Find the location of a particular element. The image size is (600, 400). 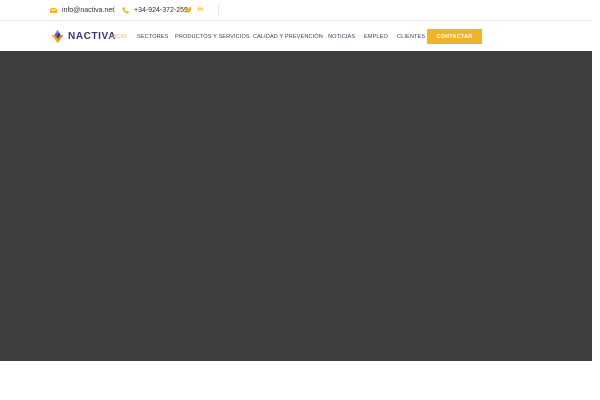

contactar-button: CONTACTAR is located at coordinates (454, 36).